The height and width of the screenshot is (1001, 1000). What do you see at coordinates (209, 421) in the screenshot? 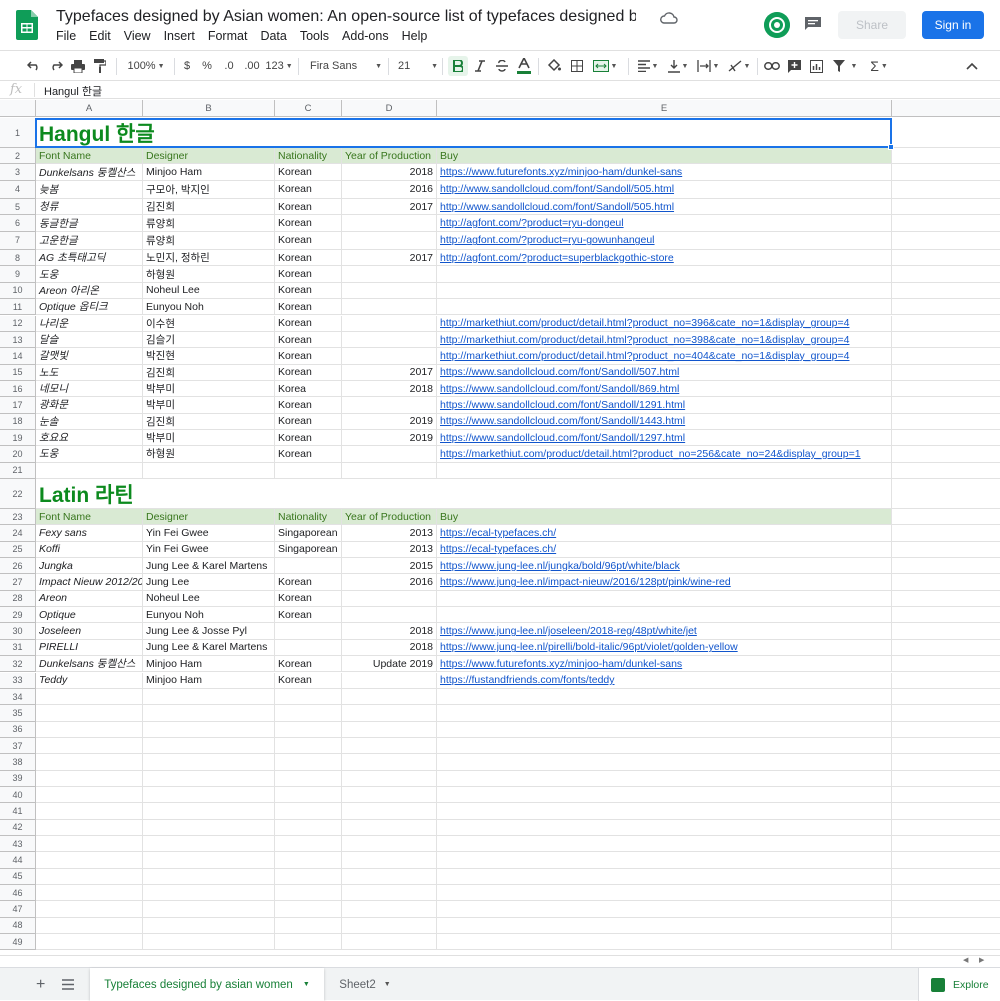
I see `cell-designer: 김진희` at bounding box center [209, 421].